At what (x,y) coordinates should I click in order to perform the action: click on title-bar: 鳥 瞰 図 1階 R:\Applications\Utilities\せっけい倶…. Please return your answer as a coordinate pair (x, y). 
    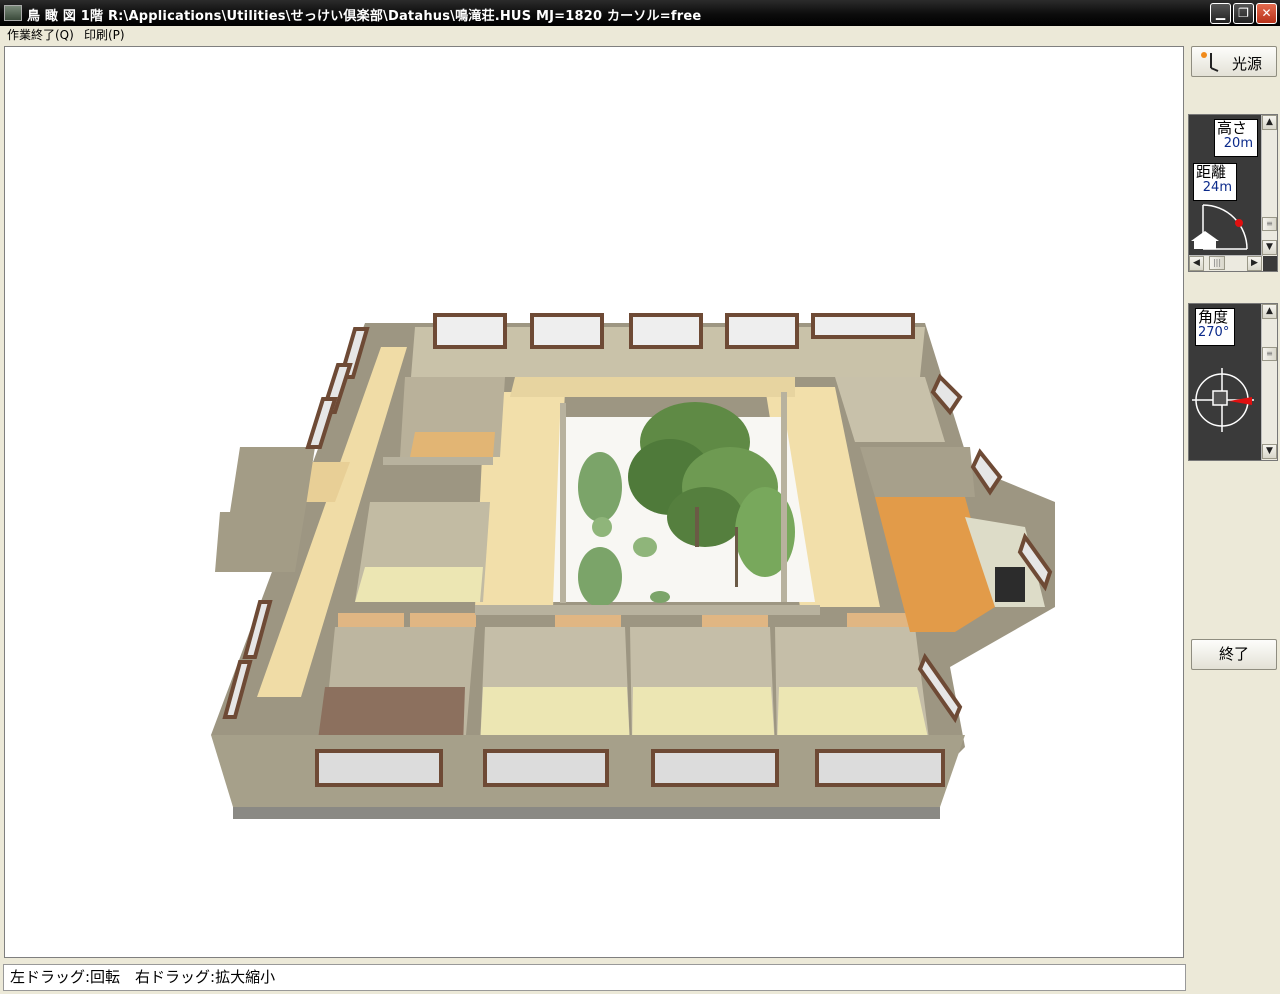
    Looking at the image, I should click on (640, 13).